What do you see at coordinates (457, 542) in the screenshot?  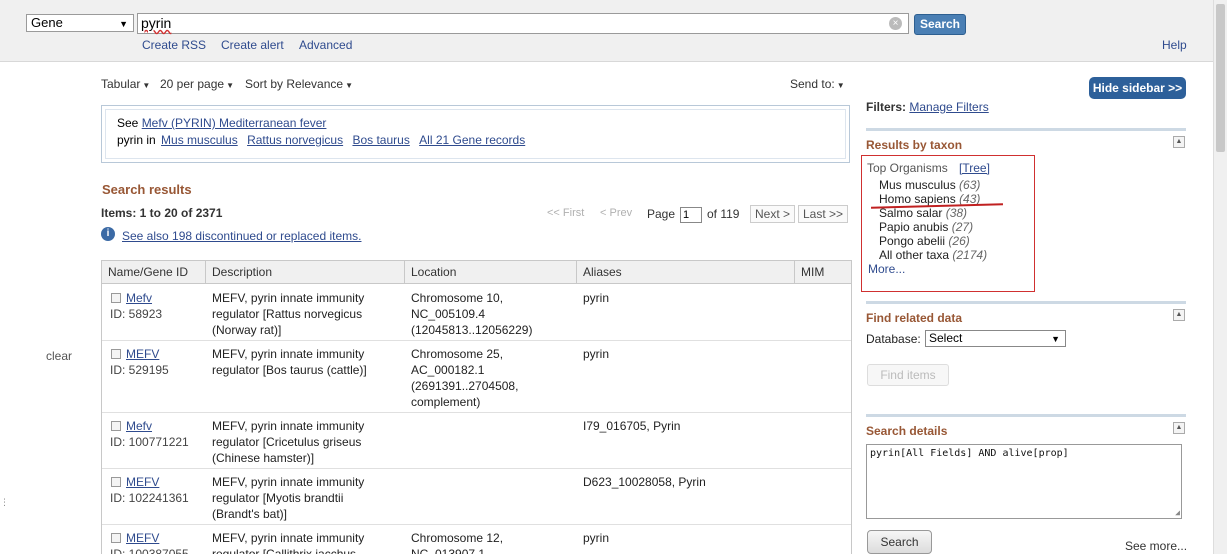 I see `gene-location: Chromosome 12, NC_013907.1` at bounding box center [457, 542].